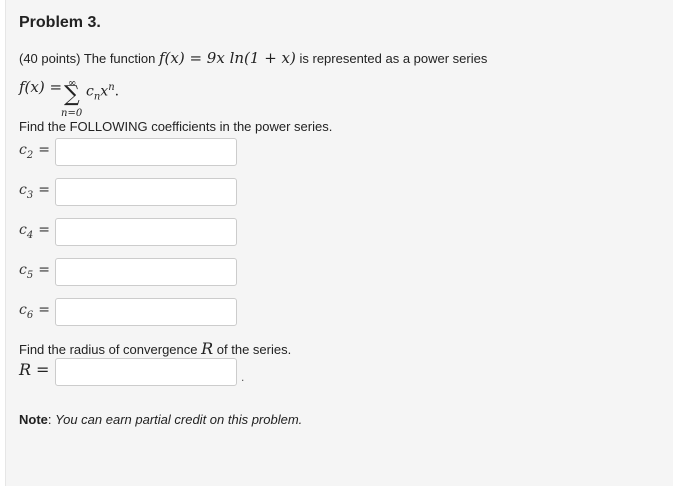  I want to click on problem-title: Problem 3., so click(60, 22).